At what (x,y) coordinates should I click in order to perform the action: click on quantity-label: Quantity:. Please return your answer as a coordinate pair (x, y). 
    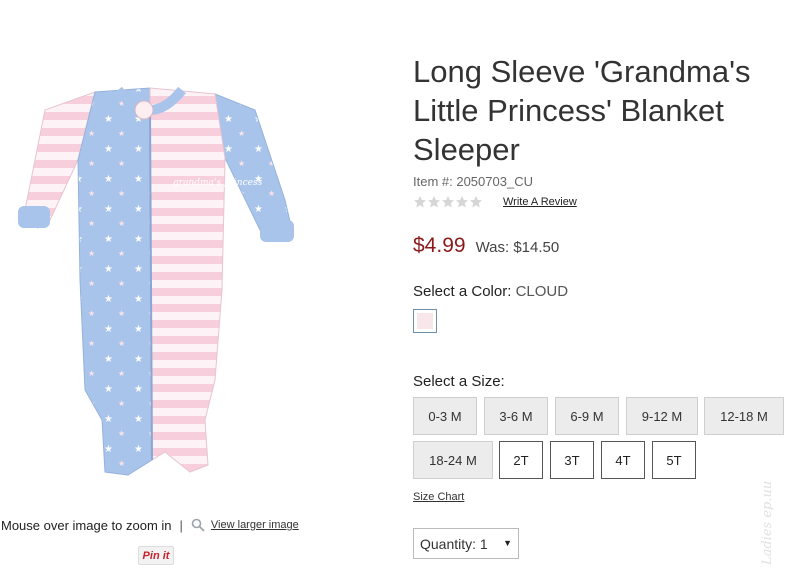
    Looking at the image, I should click on (448, 543).